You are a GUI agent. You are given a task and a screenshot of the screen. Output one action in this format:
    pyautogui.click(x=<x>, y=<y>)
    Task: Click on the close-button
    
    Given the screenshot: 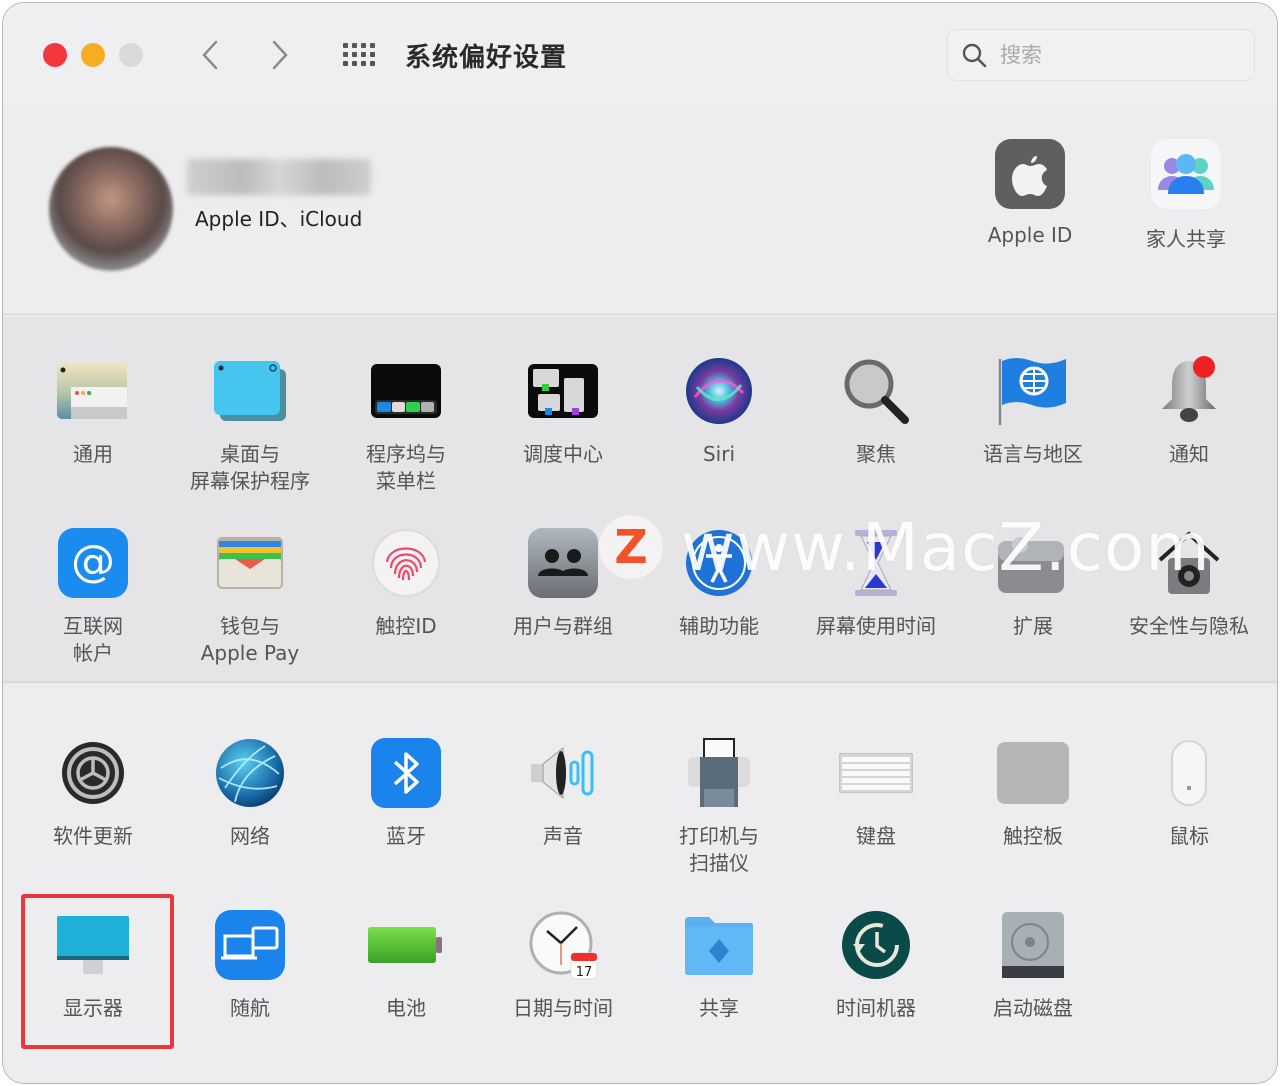 What is the action you would take?
    pyautogui.click(x=55, y=55)
    